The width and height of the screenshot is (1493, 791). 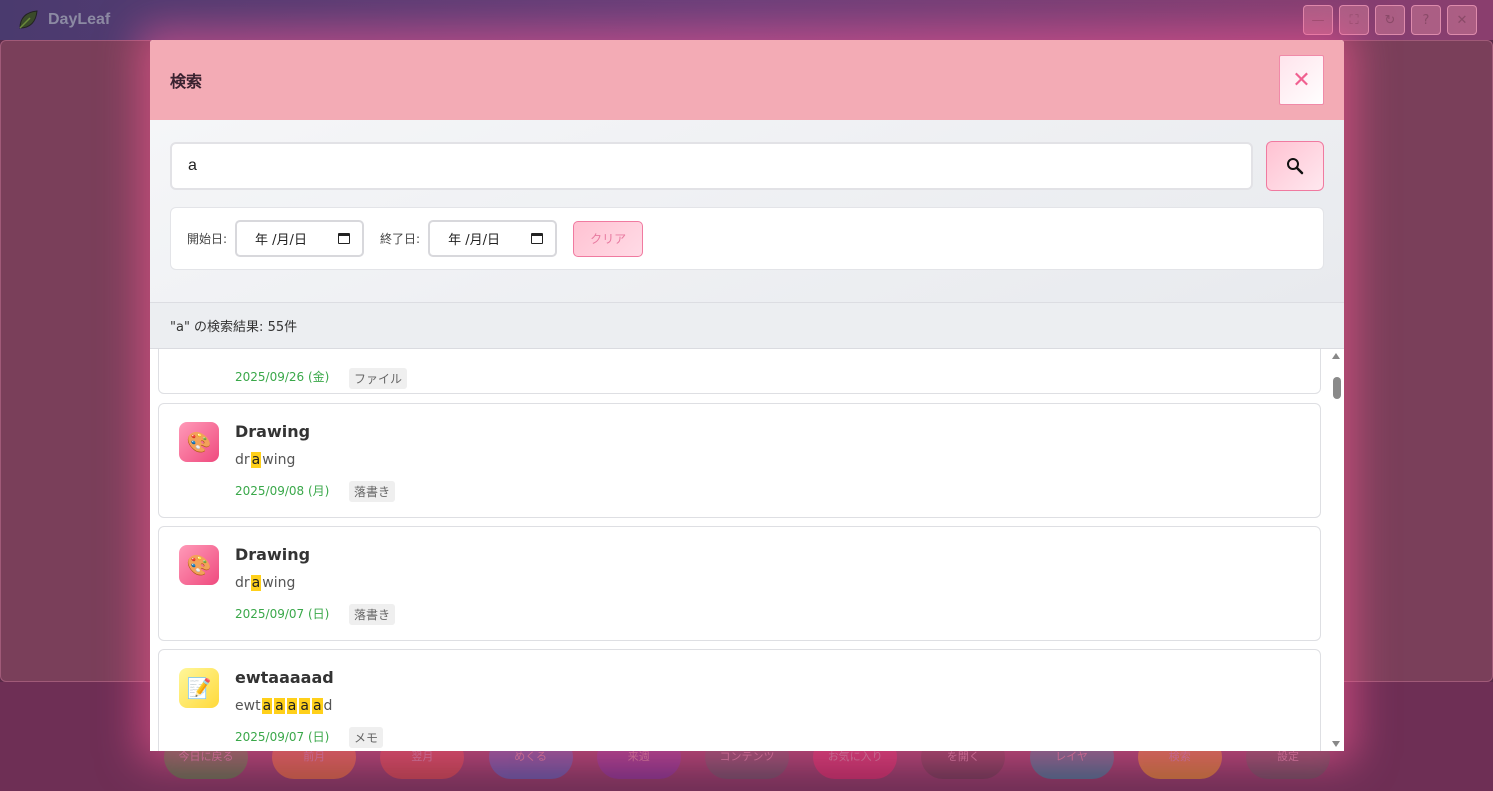 I want to click on result-snippet: ewt a a a a a d, so click(x=283, y=706).